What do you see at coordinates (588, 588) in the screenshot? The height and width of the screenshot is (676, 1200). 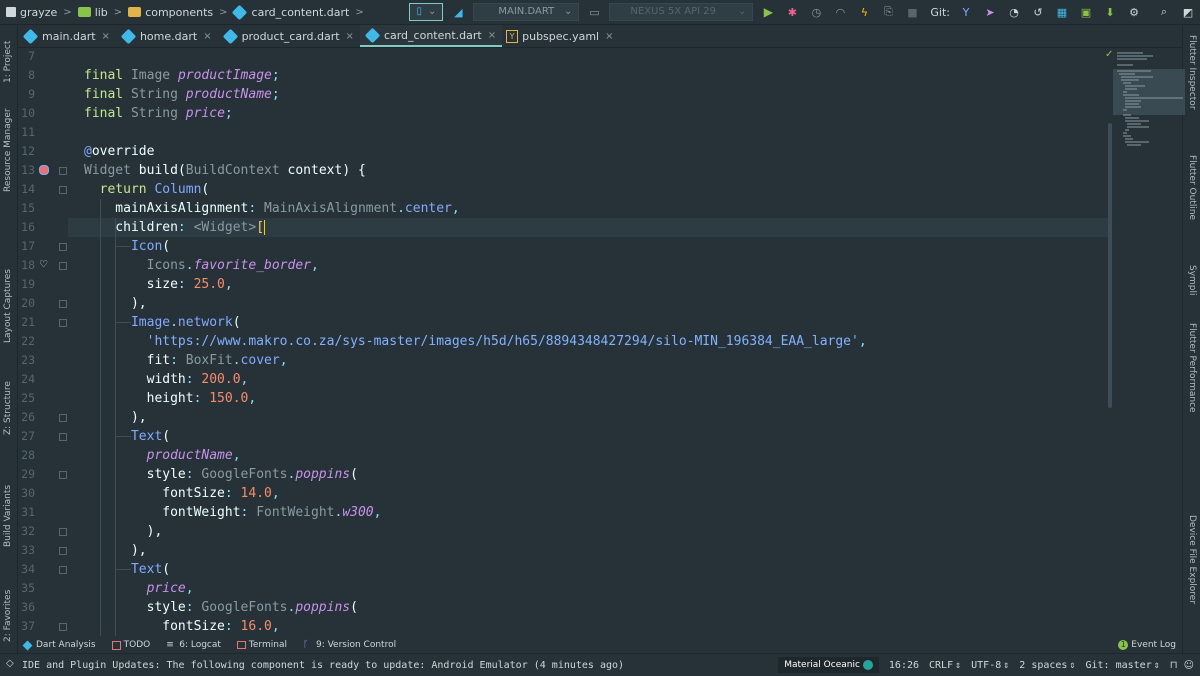 I see `code-line: price,` at bounding box center [588, 588].